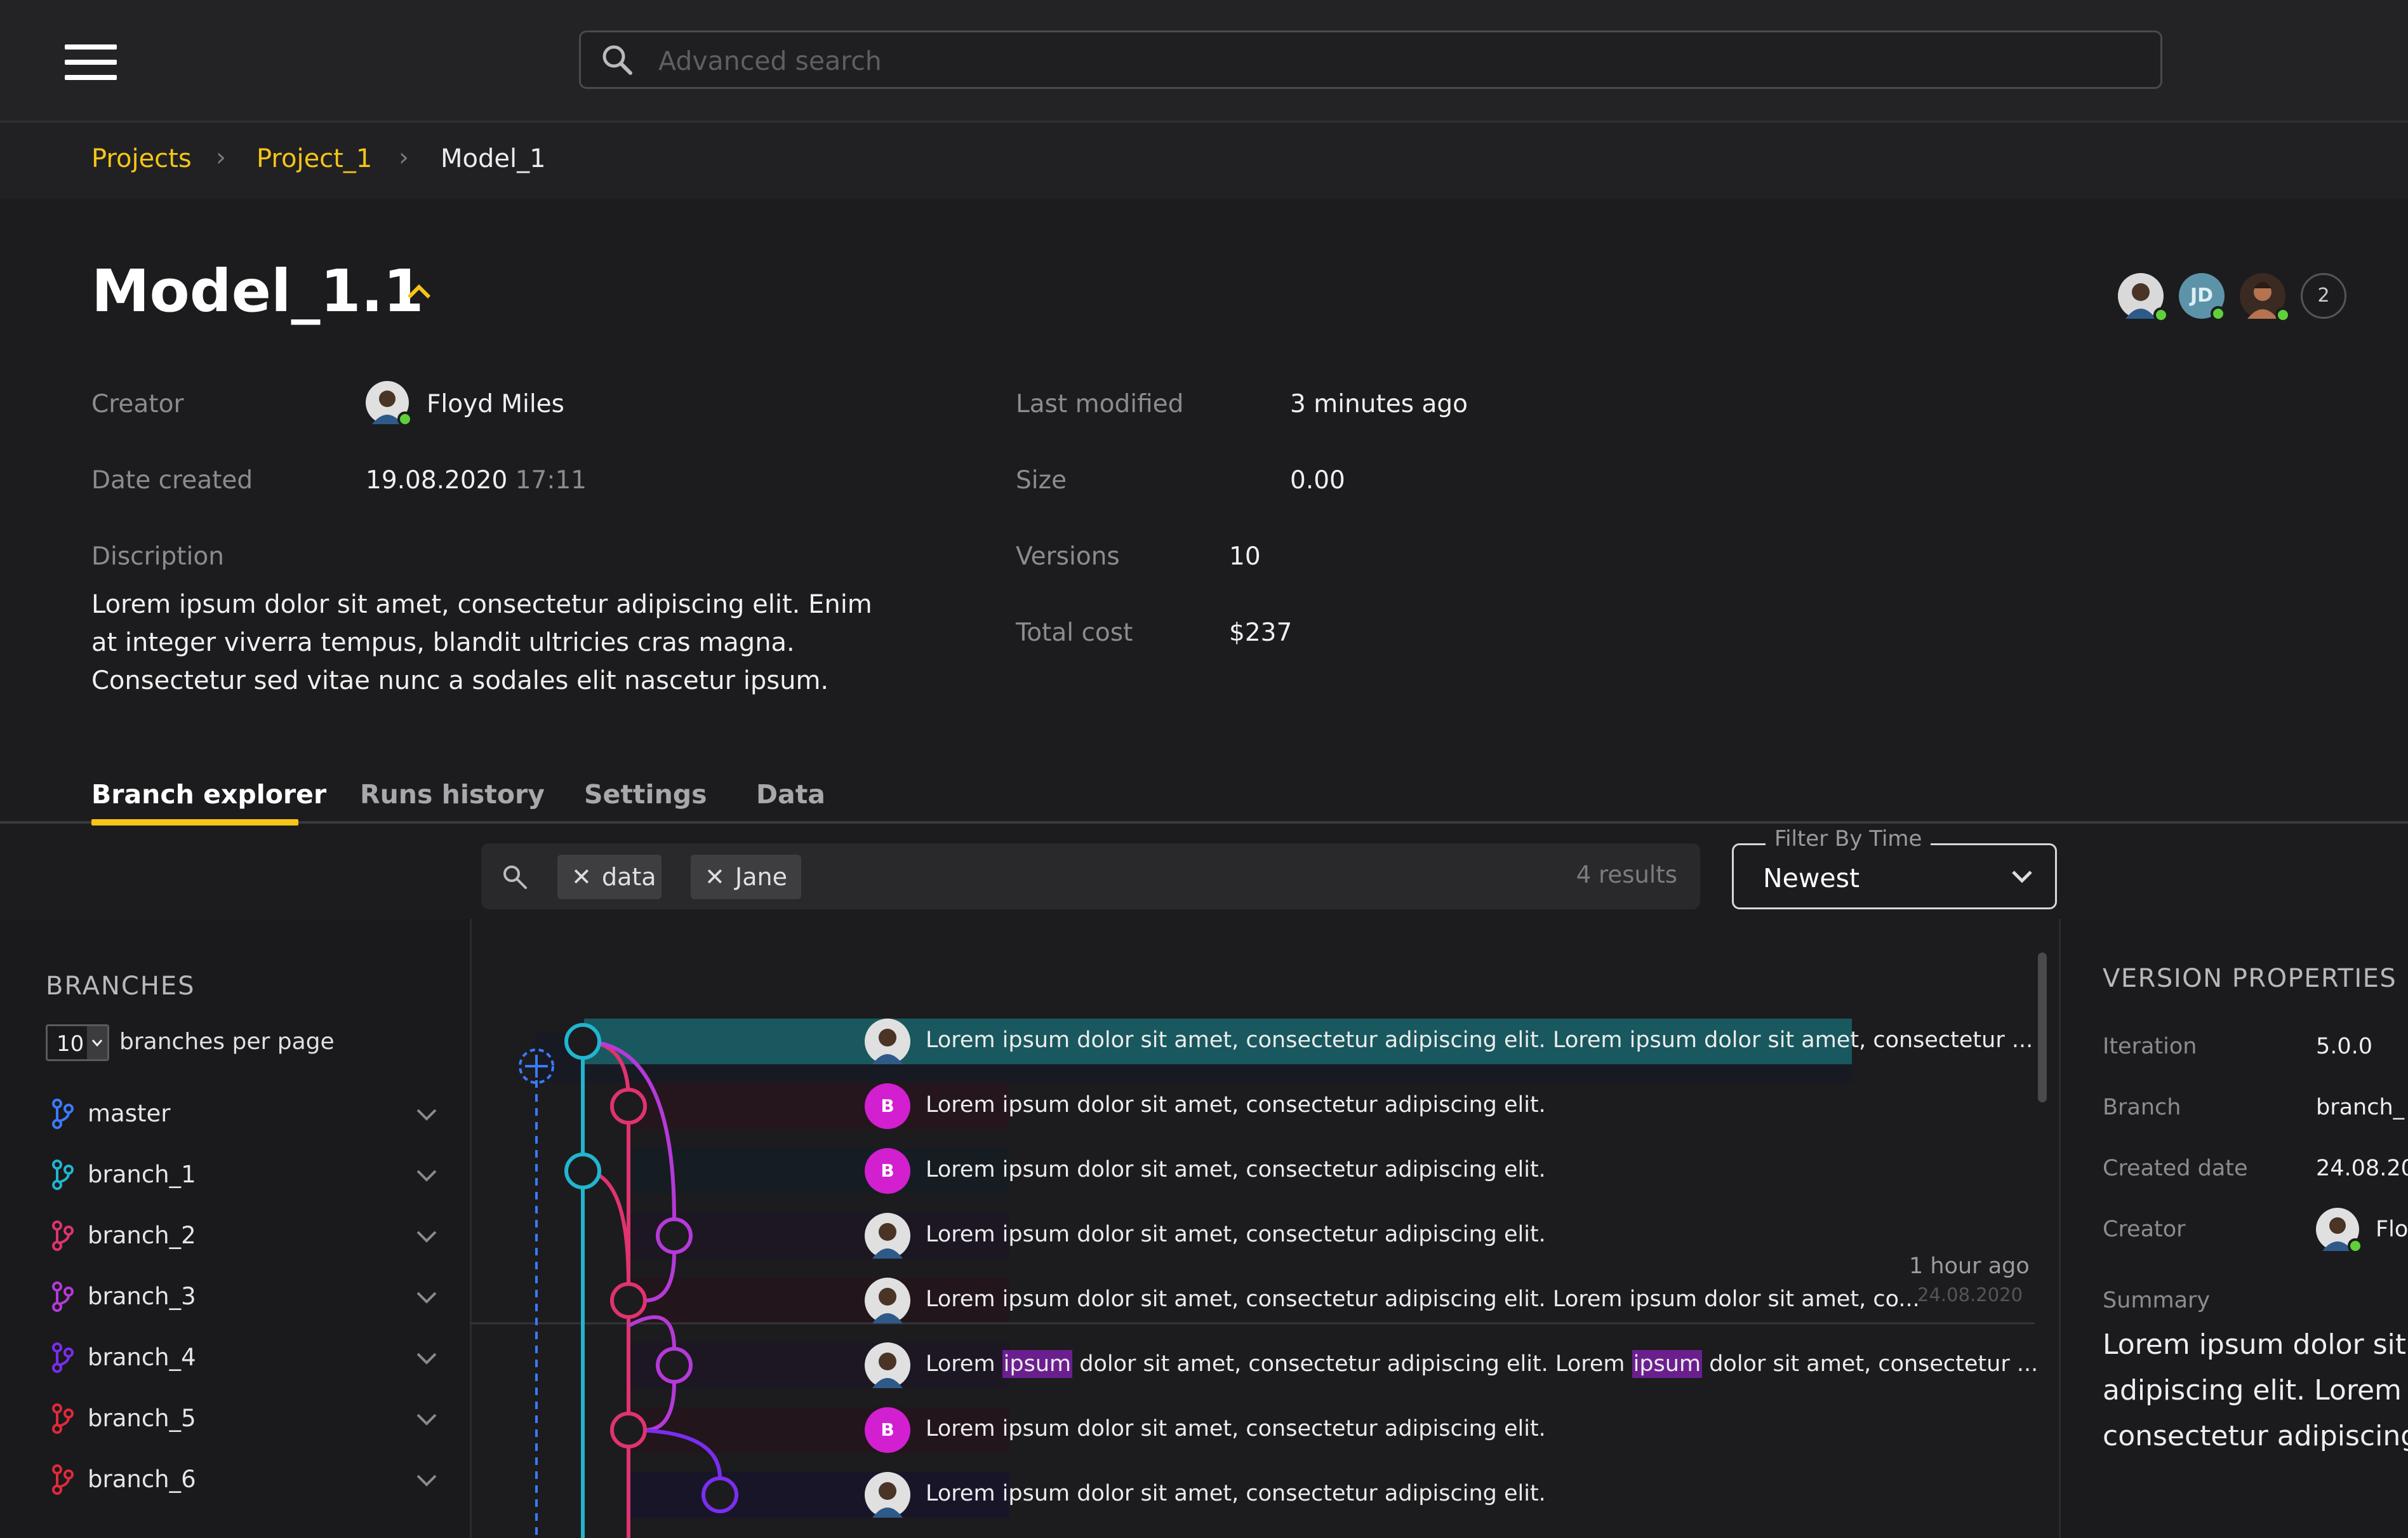 The image size is (2408, 1538). What do you see at coordinates (1100, 404) in the screenshot?
I see `last-modified-label: Last modified` at bounding box center [1100, 404].